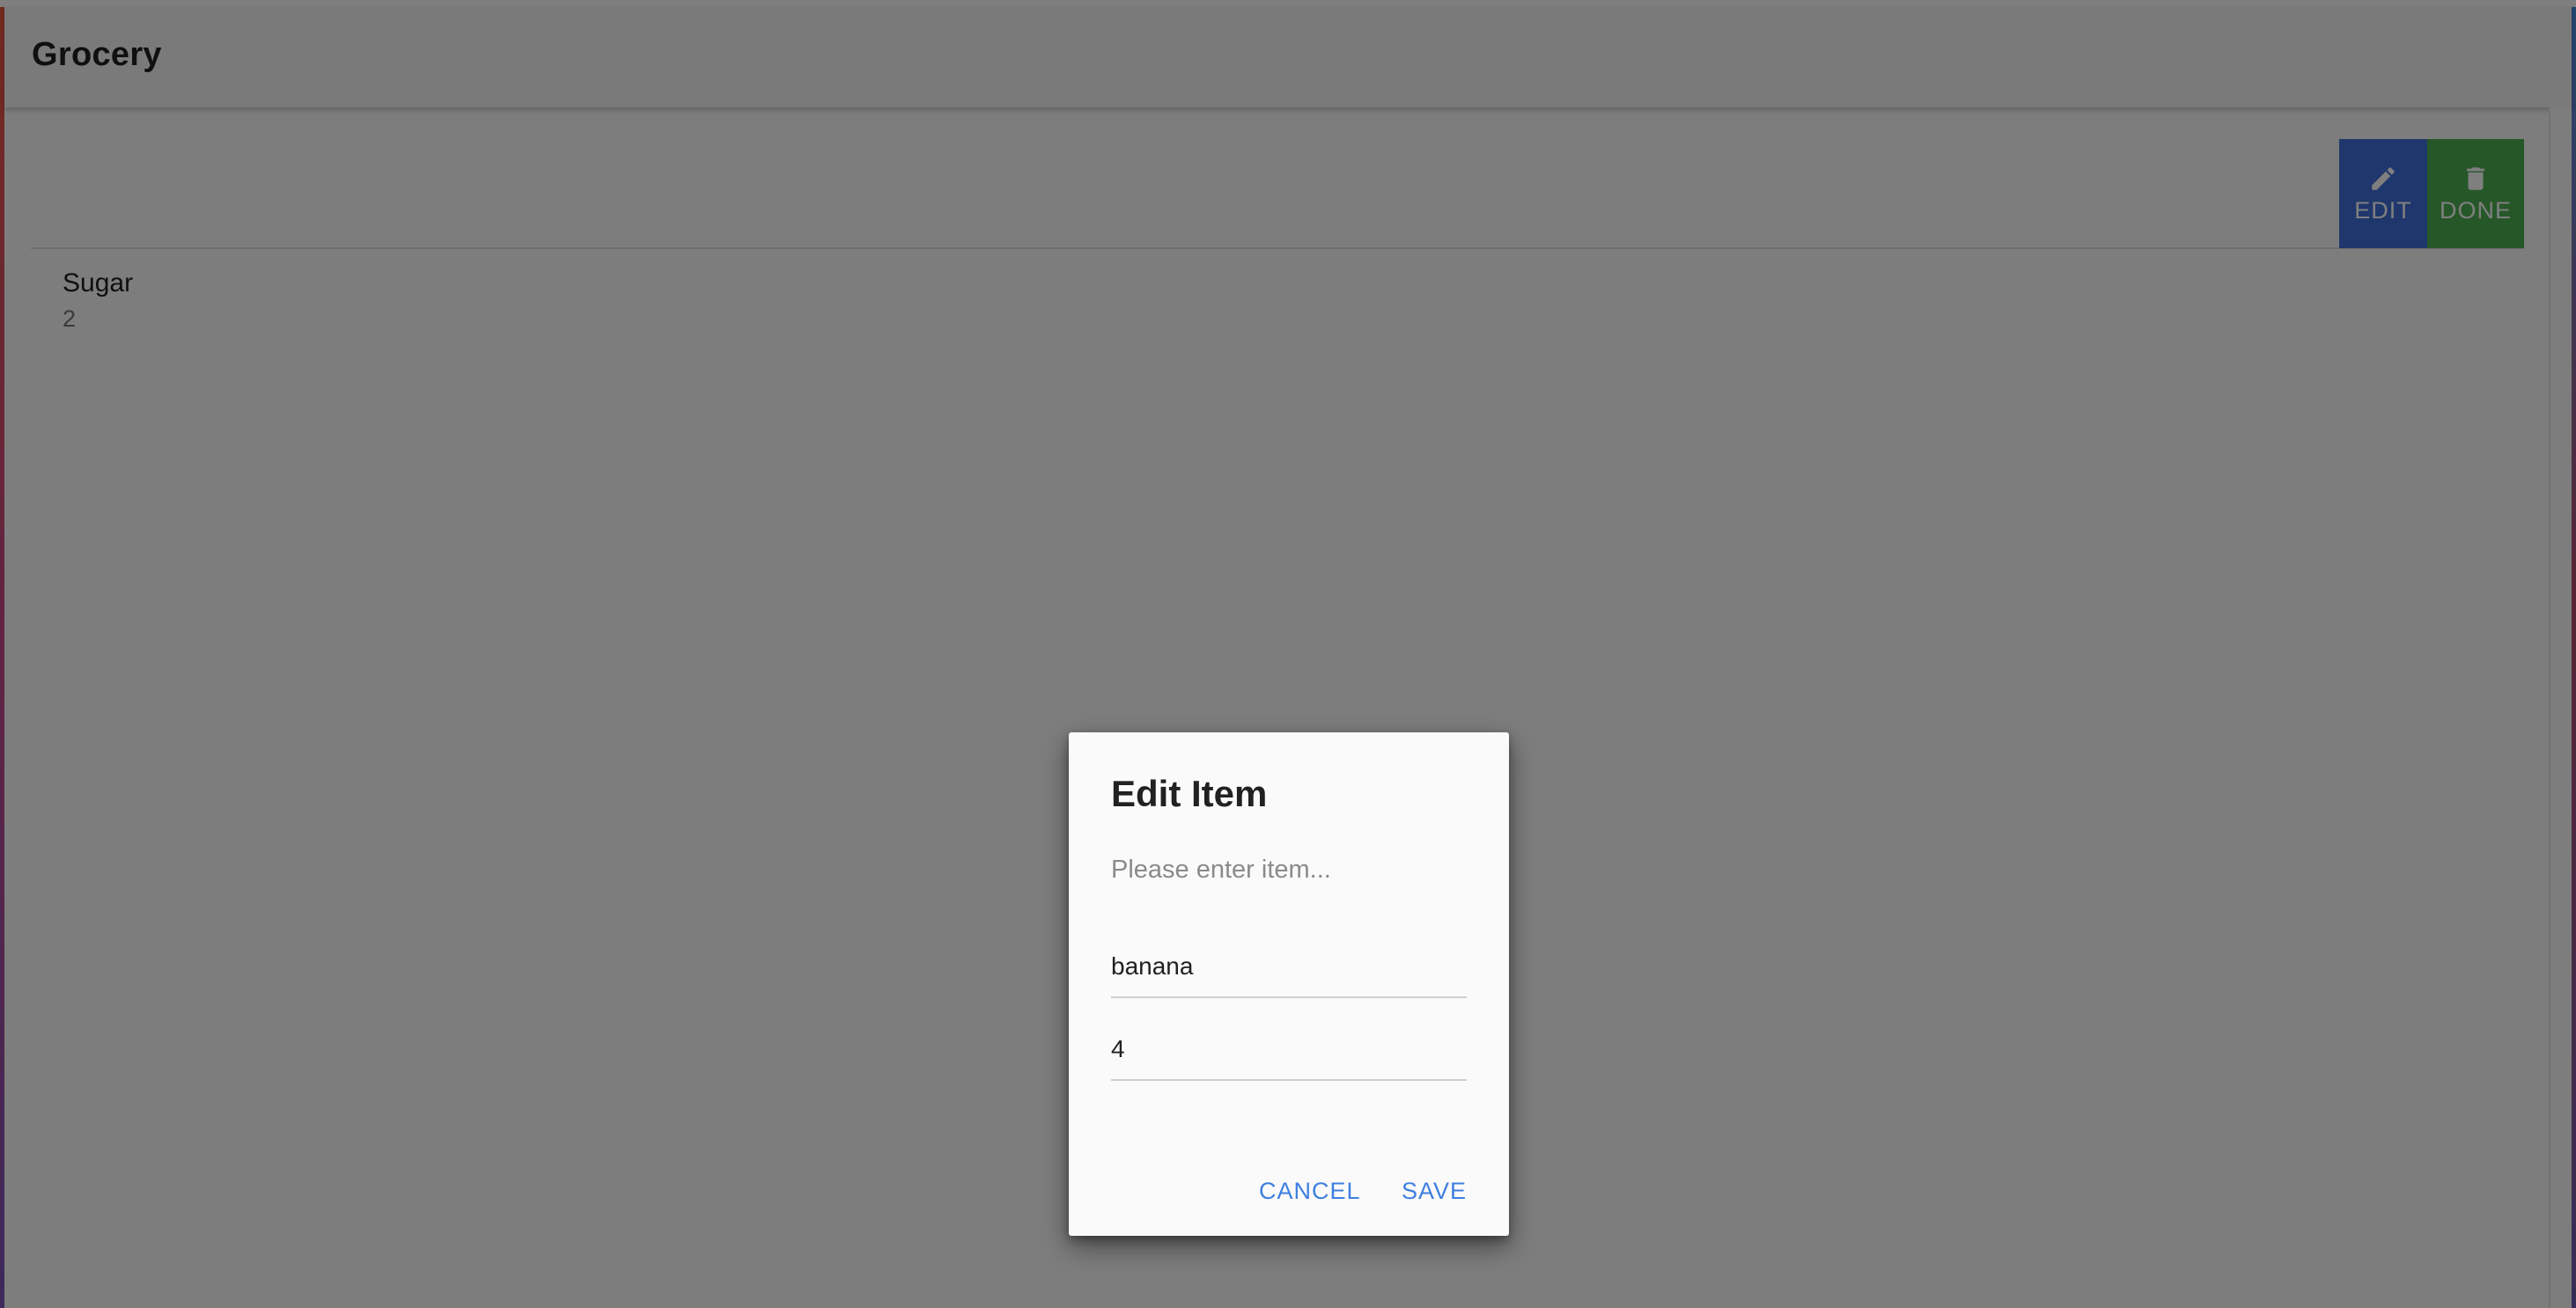 This screenshot has height=1308, width=2576. I want to click on edit-item-dialog: Edit Item CANCEL SAVE, so click(1289, 984).